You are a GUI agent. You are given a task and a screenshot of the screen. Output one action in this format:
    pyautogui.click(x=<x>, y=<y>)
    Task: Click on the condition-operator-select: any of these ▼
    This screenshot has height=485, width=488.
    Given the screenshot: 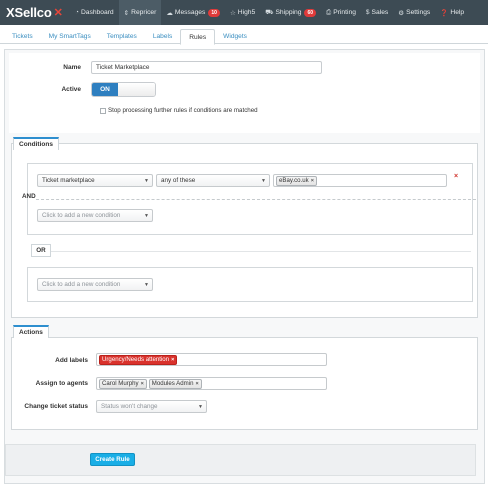 What is the action you would take?
    pyautogui.click(x=213, y=180)
    